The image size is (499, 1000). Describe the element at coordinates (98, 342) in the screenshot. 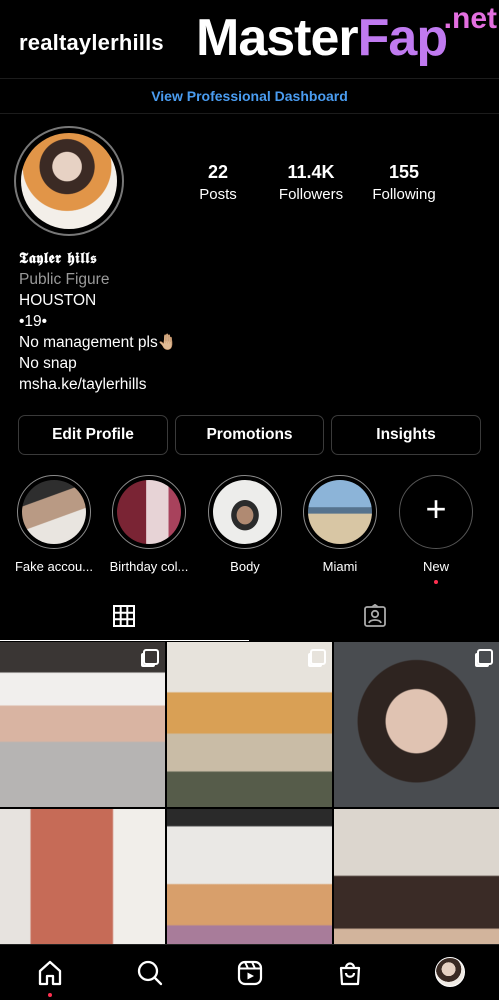

I see `bio-line: No management pls🤚🏼` at that location.